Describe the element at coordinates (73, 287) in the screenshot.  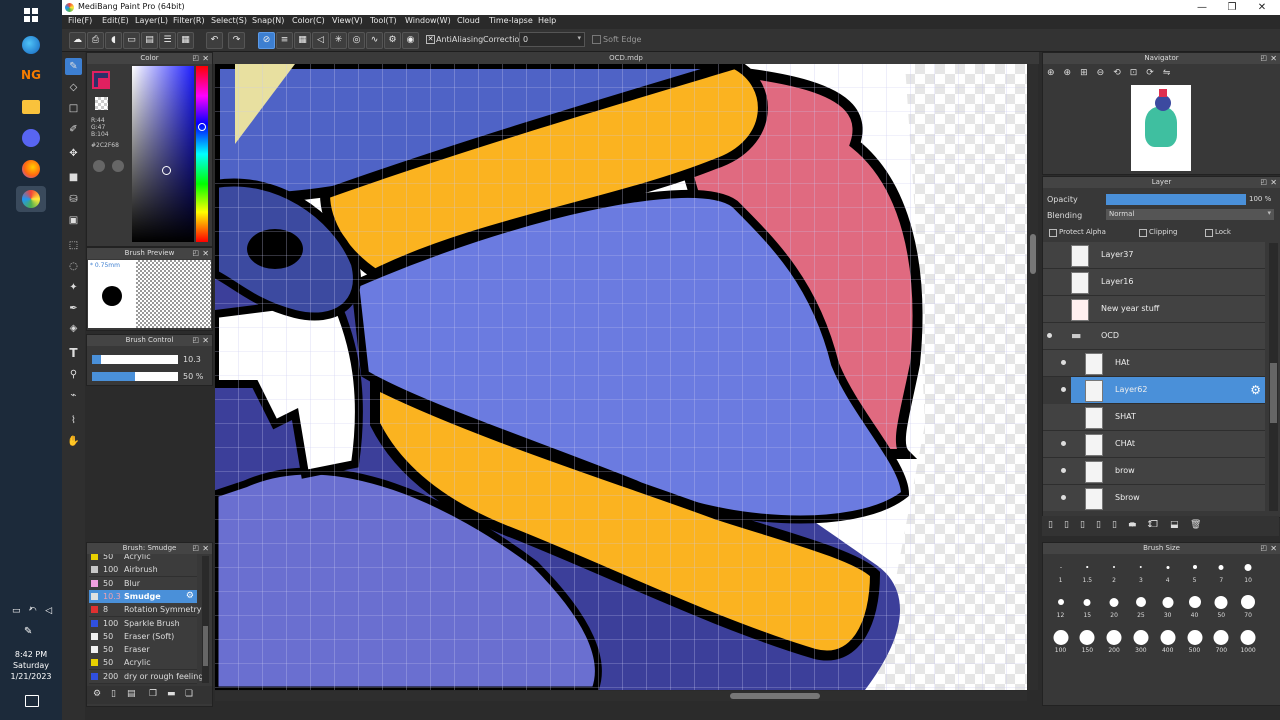
I see `tool-magic-wand: ✦` at that location.